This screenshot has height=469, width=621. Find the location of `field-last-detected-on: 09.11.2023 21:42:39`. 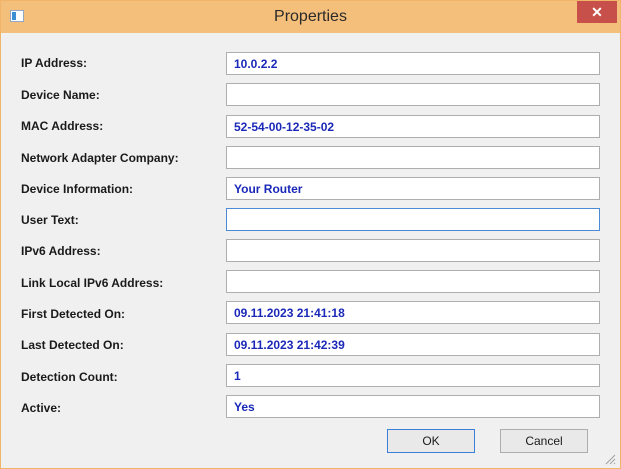

field-last-detected-on: 09.11.2023 21:42:39 is located at coordinates (413, 344).